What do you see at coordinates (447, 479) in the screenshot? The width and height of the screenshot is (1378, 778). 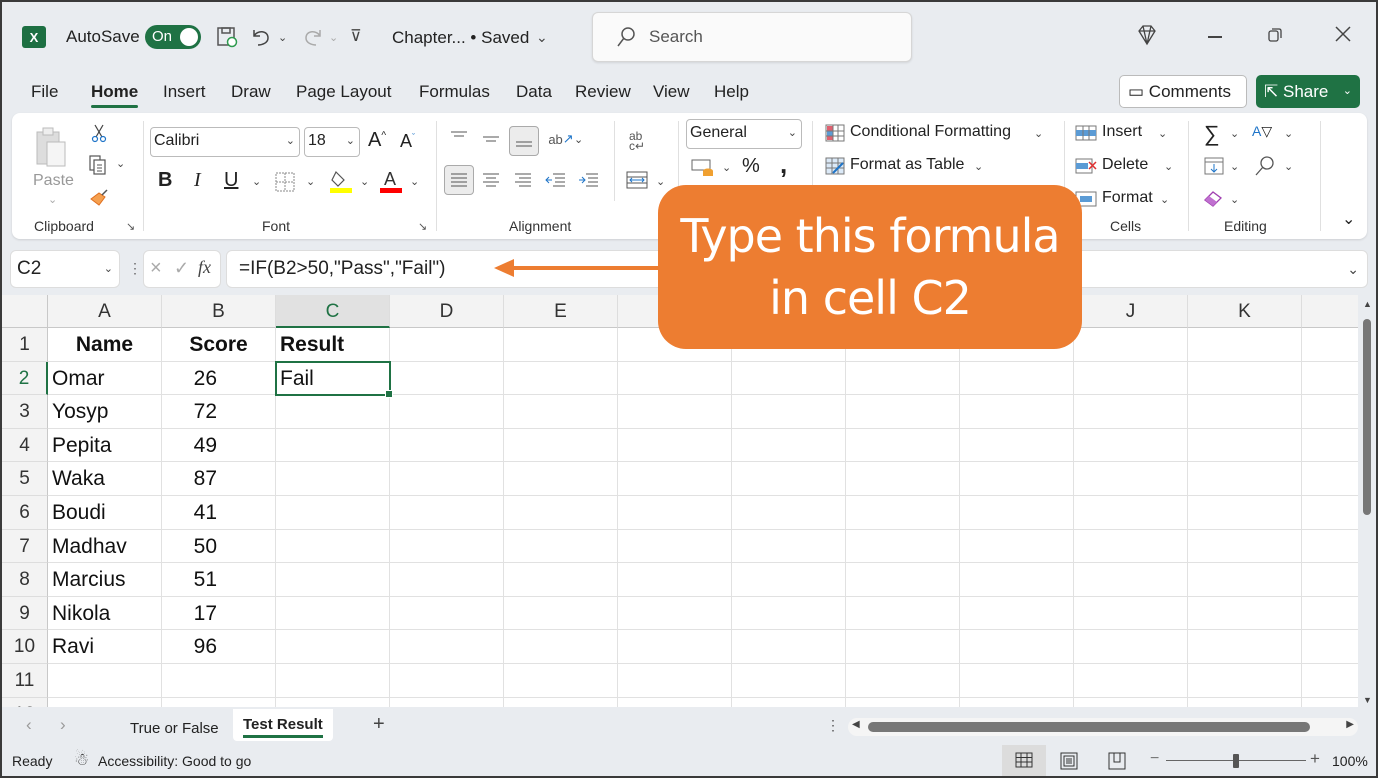 I see `cell-d5` at bounding box center [447, 479].